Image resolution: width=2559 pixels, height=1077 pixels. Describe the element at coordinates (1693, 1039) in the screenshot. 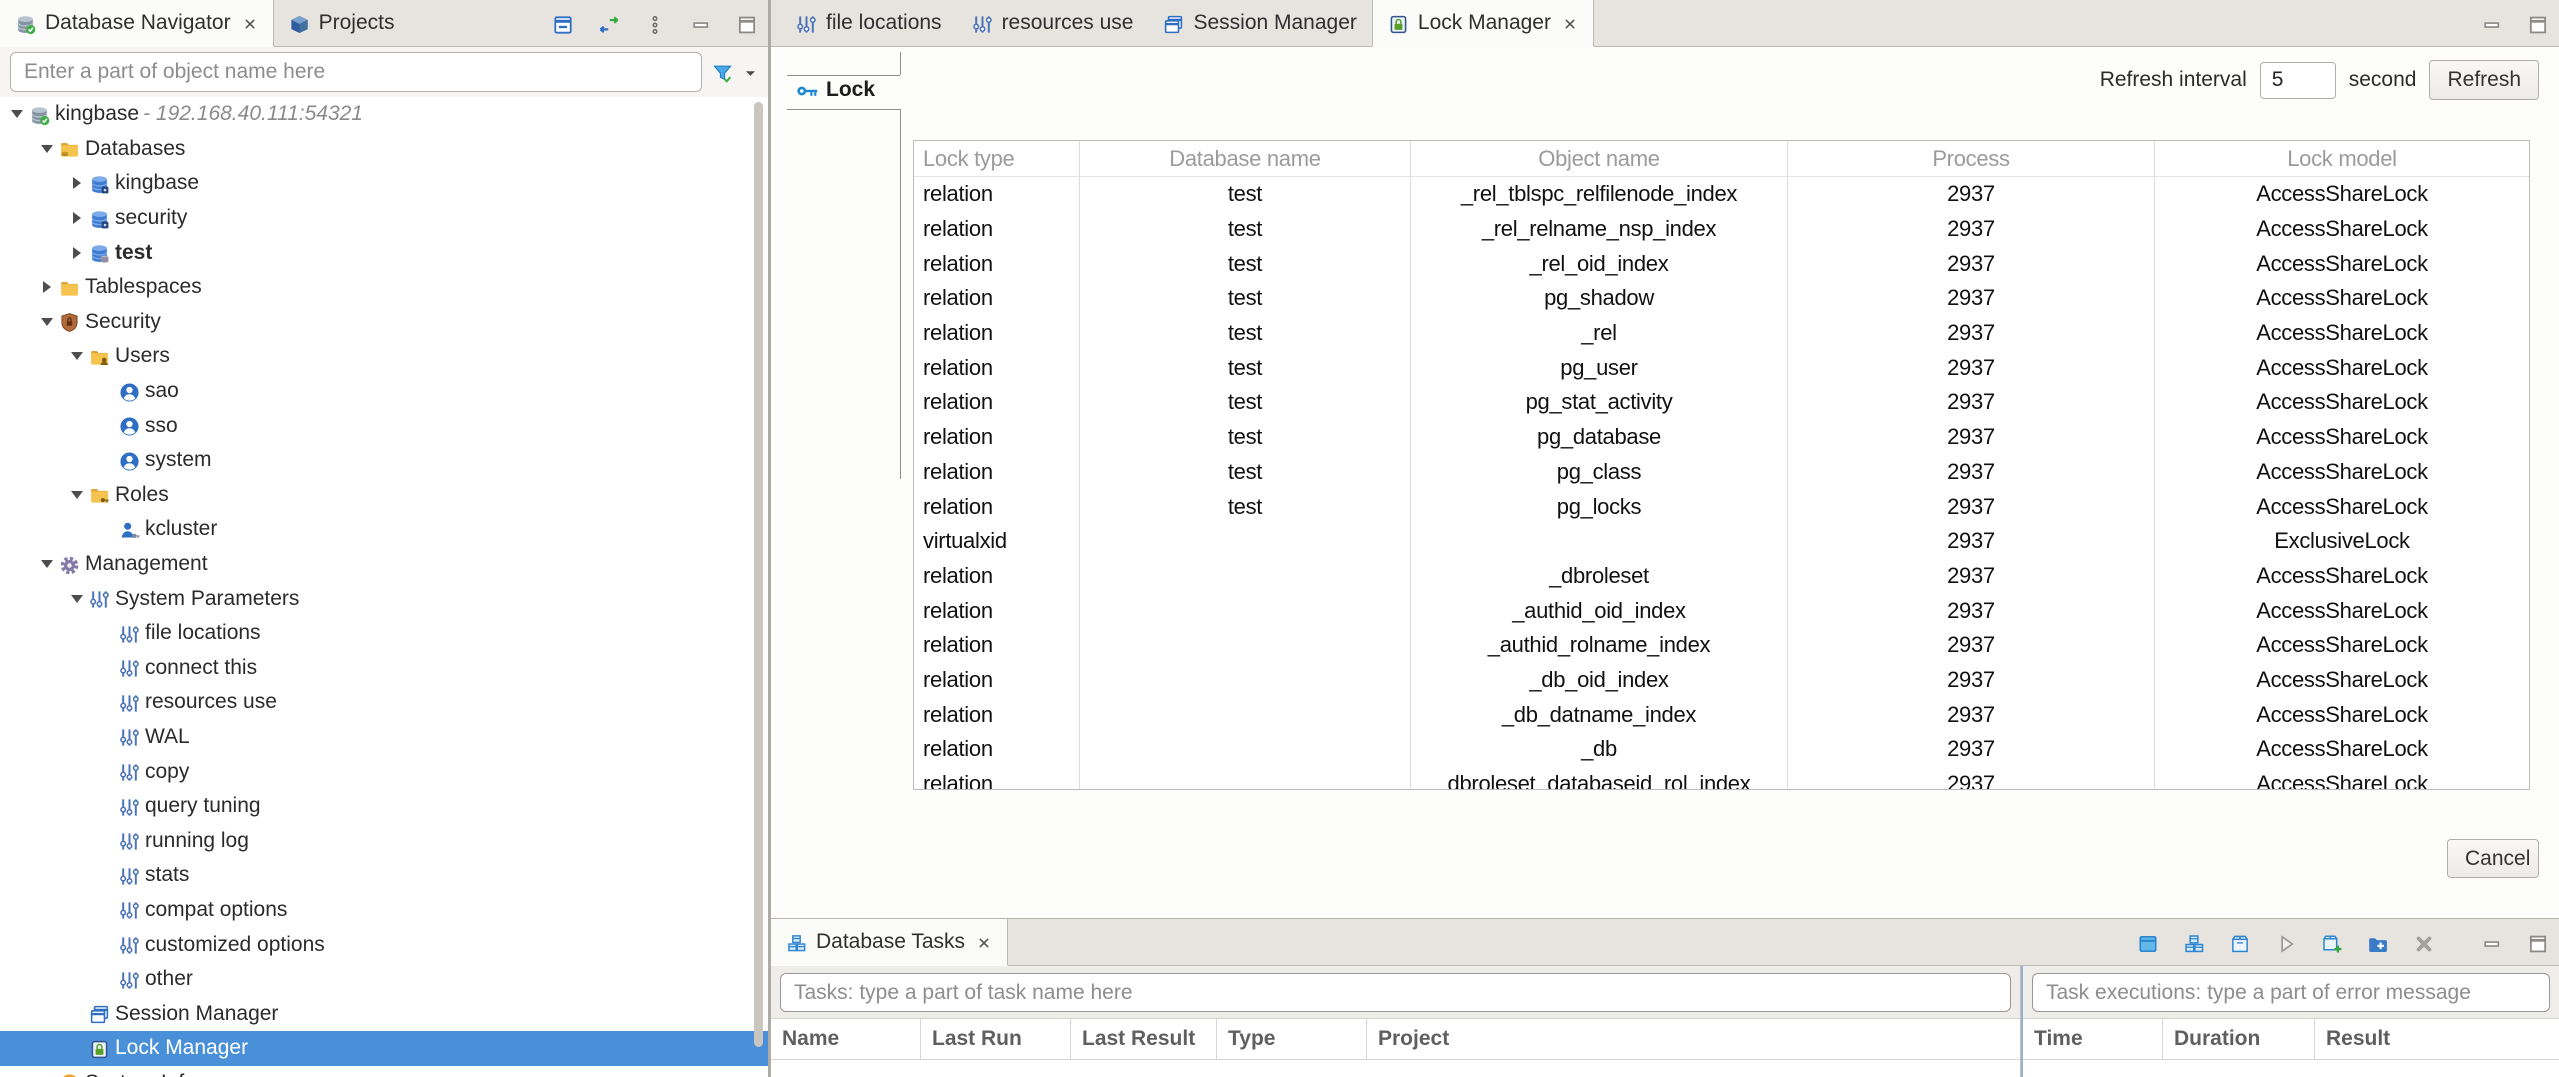

I see `tasks-column-project: Project` at that location.